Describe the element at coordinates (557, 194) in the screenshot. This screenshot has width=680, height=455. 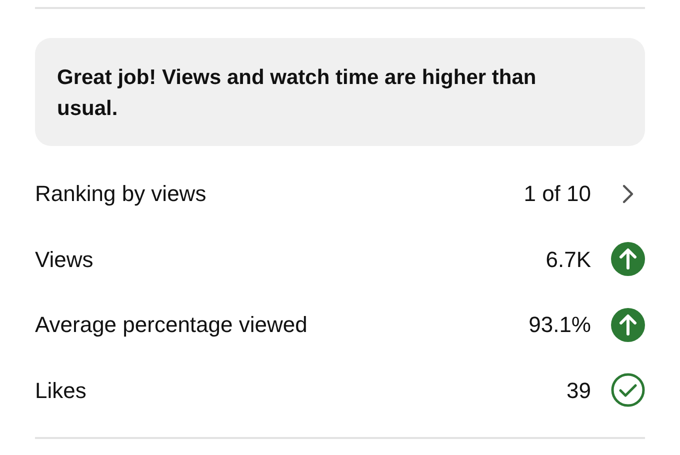
I see `metric-value: 1 of 10` at that location.